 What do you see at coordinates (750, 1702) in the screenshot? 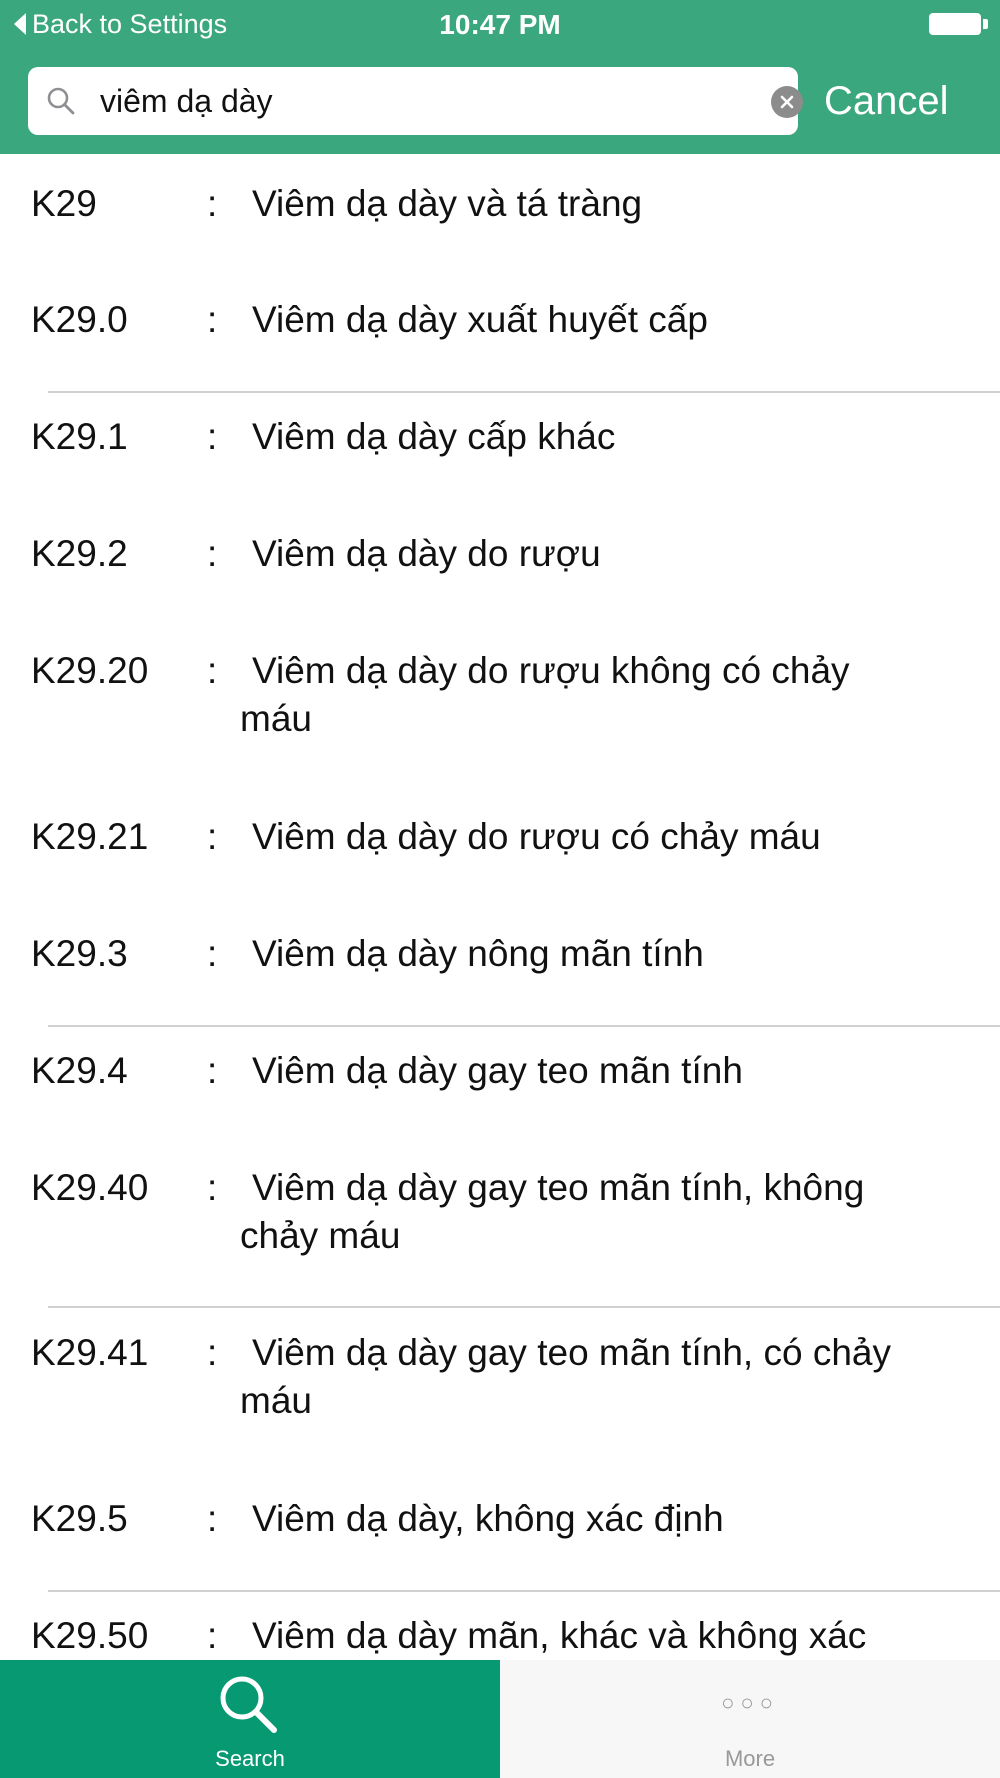
I see `more-dots-icon: ○○○` at bounding box center [750, 1702].